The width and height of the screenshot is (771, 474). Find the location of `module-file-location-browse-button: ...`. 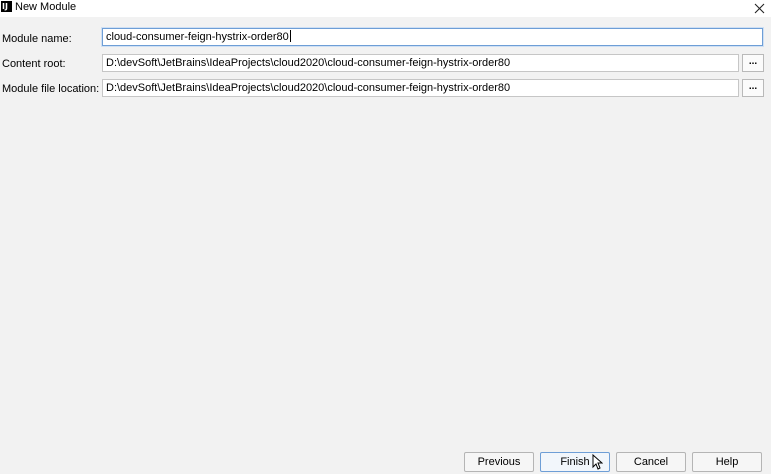

module-file-location-browse-button: ... is located at coordinates (753, 88).